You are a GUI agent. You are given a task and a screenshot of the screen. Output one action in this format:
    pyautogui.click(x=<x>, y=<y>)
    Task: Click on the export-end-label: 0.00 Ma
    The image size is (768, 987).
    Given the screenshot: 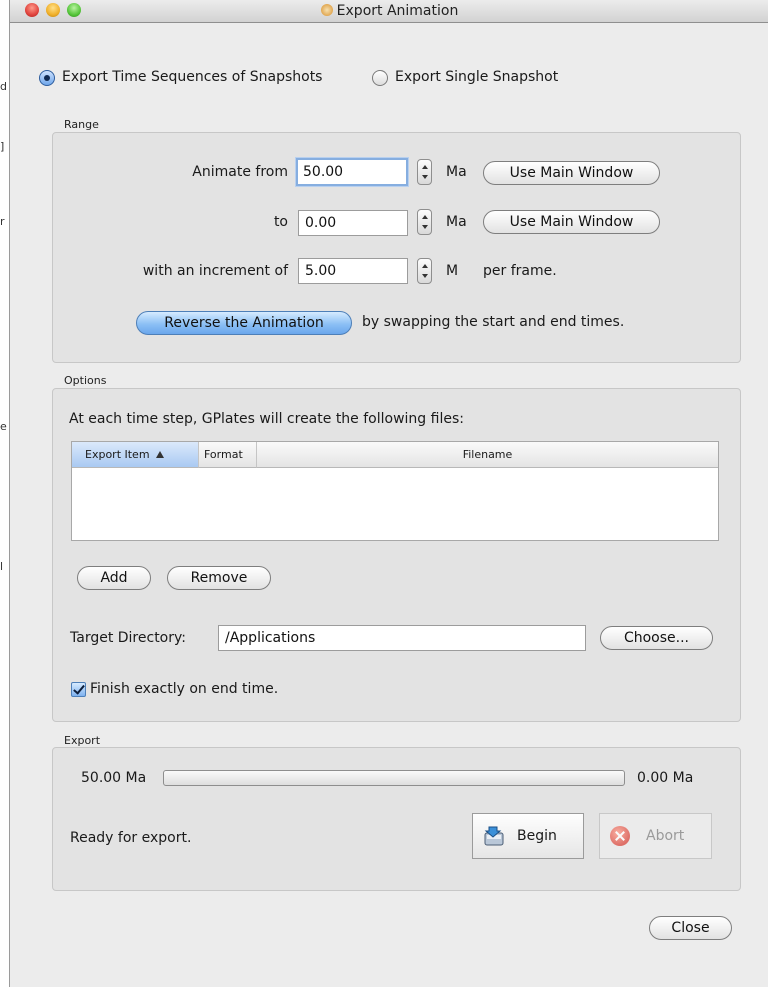 What is the action you would take?
    pyautogui.click(x=665, y=778)
    